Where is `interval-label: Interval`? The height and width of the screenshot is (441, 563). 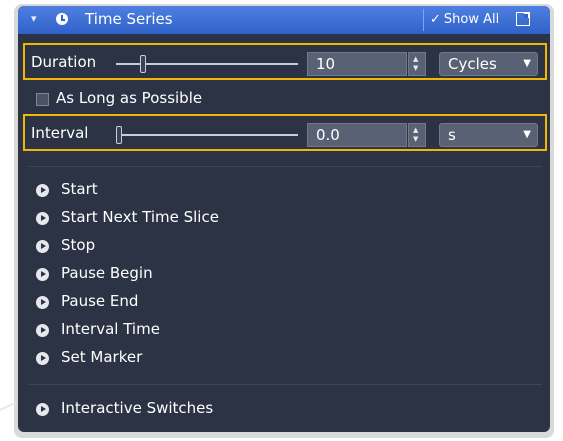
interval-label: Interval is located at coordinates (60, 133).